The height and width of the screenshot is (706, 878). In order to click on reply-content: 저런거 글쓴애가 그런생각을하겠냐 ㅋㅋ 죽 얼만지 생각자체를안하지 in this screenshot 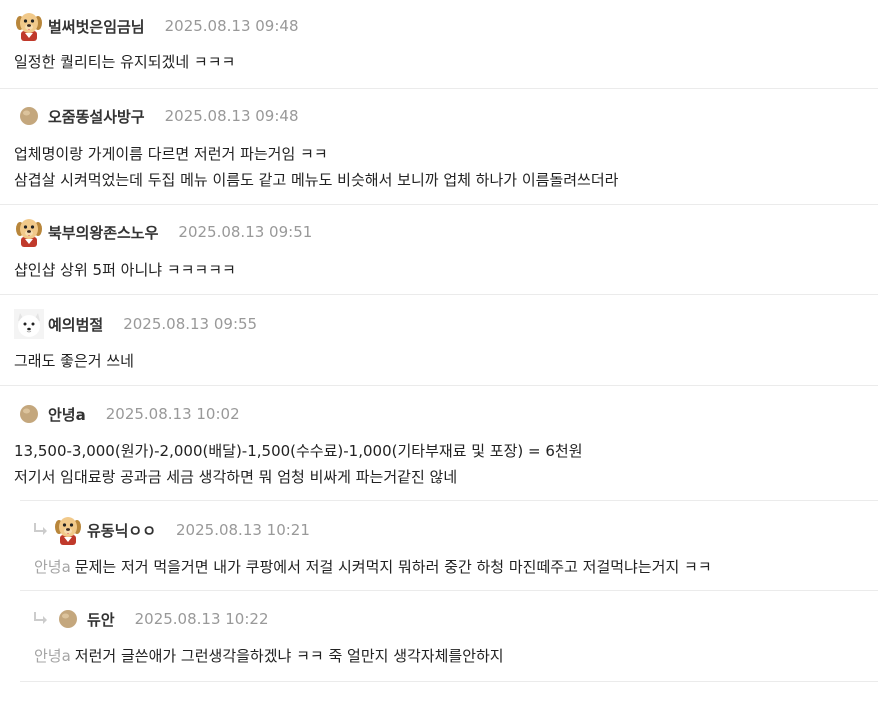, I will do `click(289, 656)`.